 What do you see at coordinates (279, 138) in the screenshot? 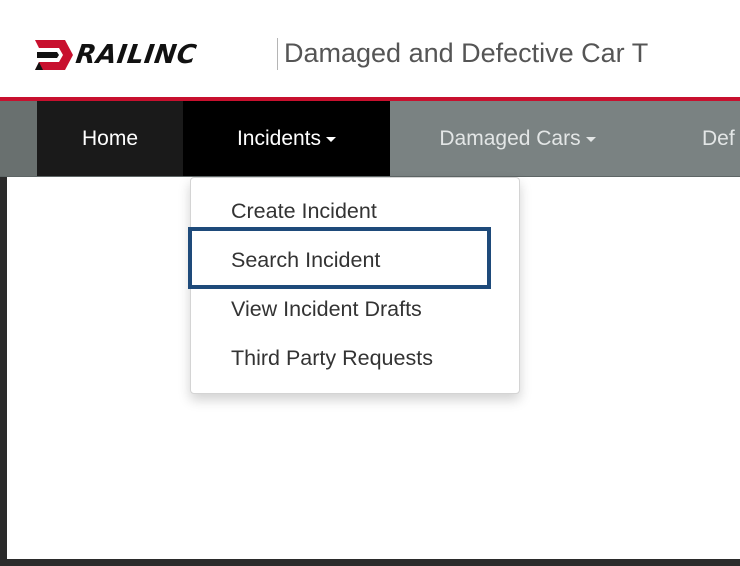
I see `nav-incidents-label: Incidents` at bounding box center [279, 138].